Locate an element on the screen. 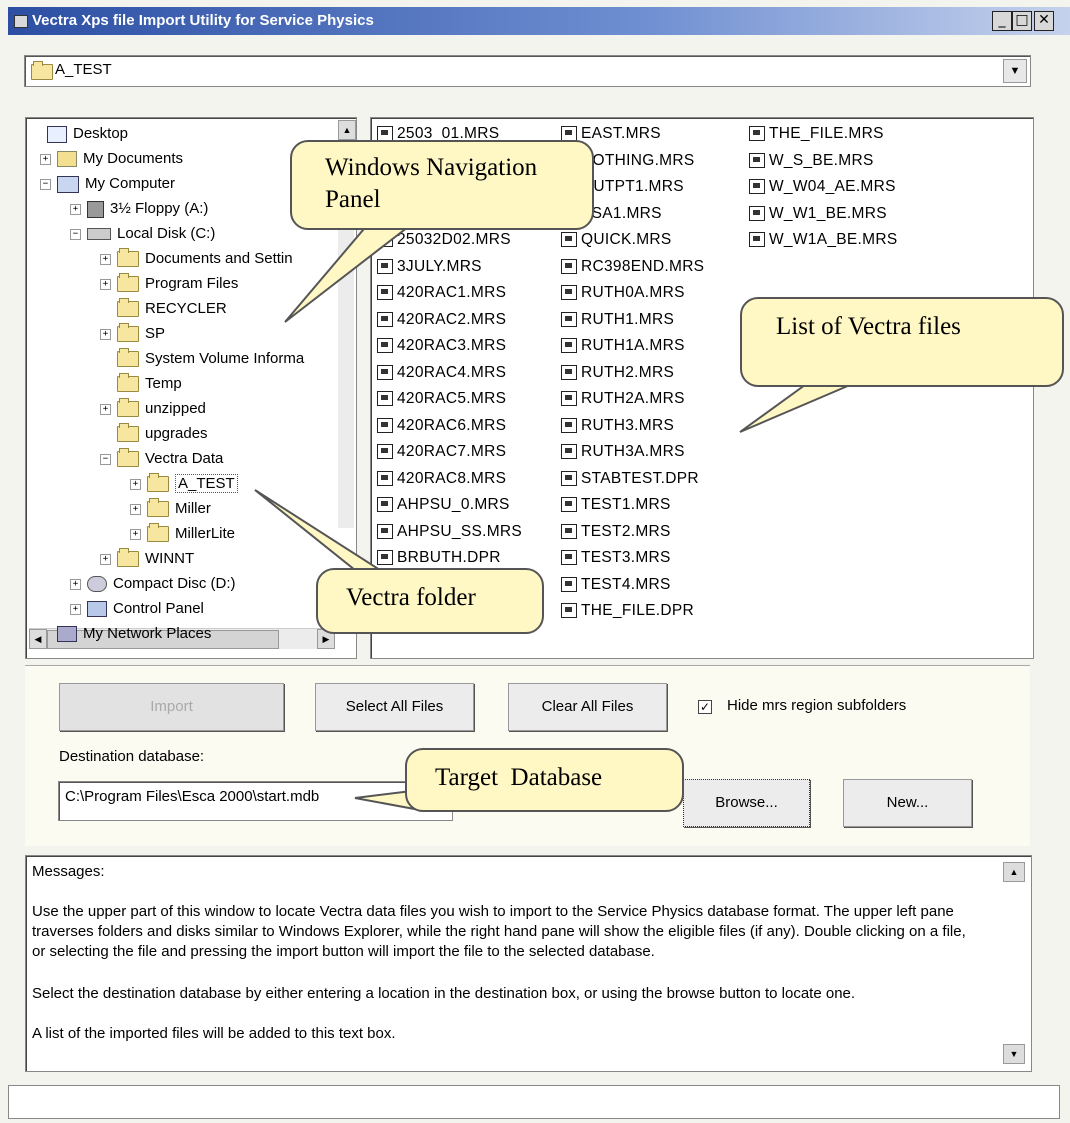  file-item: BRBUTH.DPR is located at coordinates (439, 558).